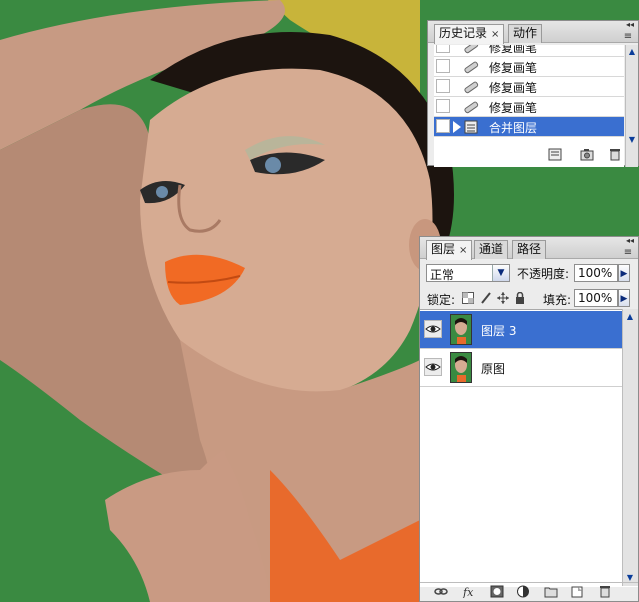 The image size is (639, 602). What do you see at coordinates (513, 128) in the screenshot?
I see `history-item-label: 合并图层` at bounding box center [513, 128].